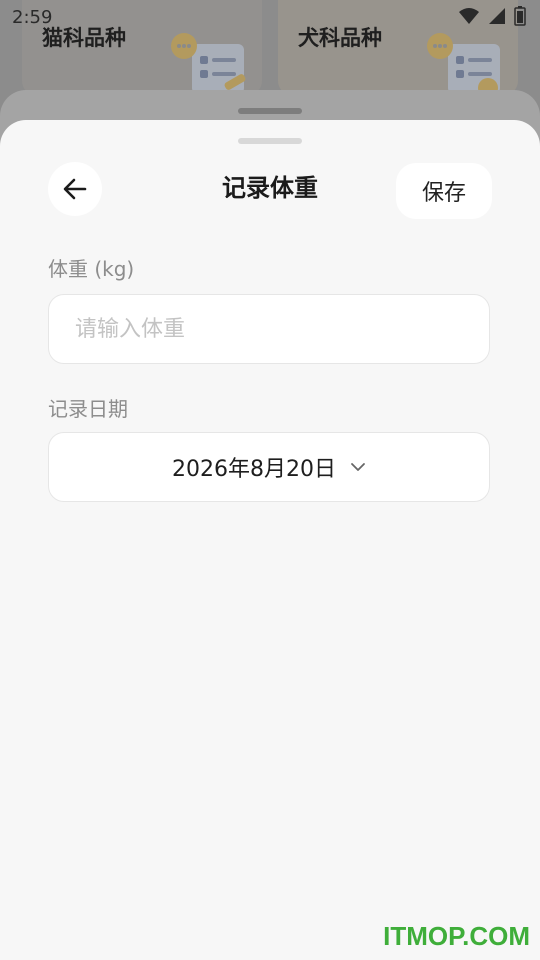 The image size is (540, 960). I want to click on battery-icon, so click(520, 16).